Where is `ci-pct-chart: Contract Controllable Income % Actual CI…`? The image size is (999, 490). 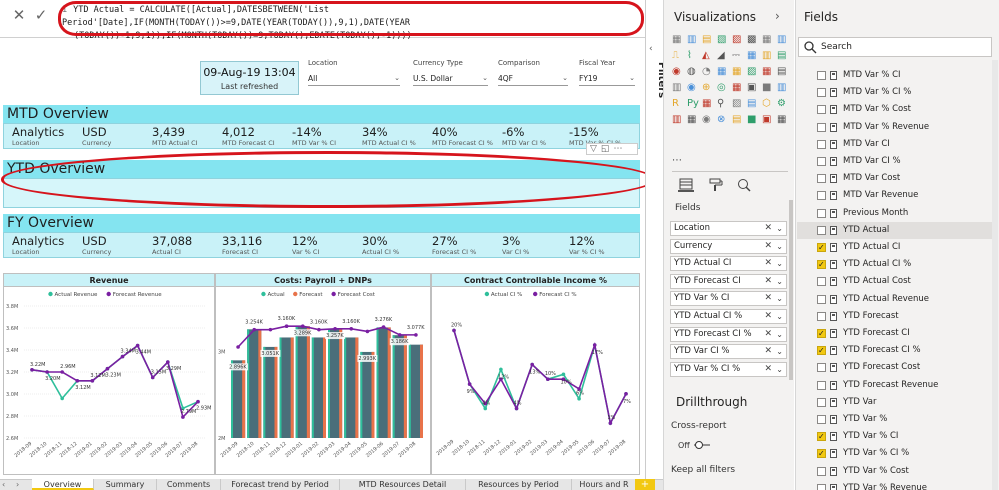 ci-pct-chart: Contract Controllable Income % Actual CI… is located at coordinates (535, 374).